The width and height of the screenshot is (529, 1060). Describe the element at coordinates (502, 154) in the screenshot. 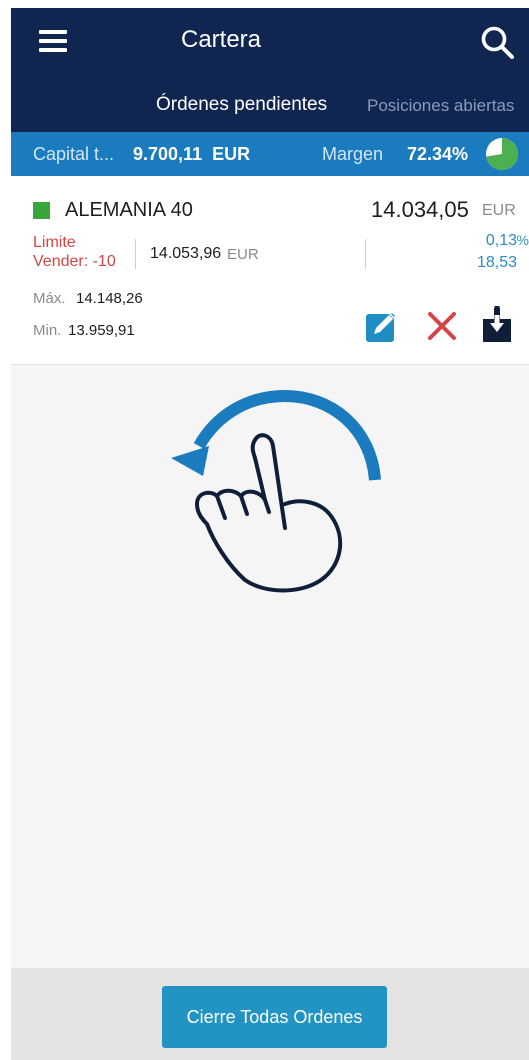

I see `margin-pie-icon` at that location.